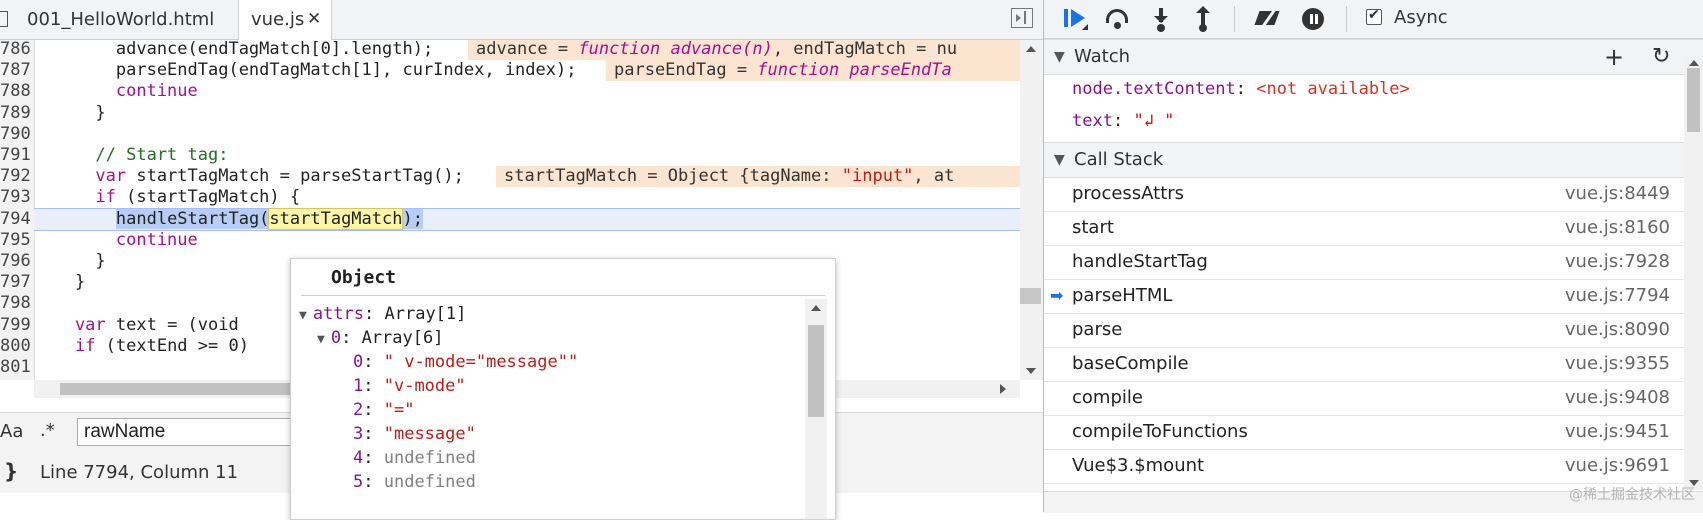 The height and width of the screenshot is (520, 1703). I want to click on call-frame: compileToFunctions vue.js:9451, so click(1364, 432).